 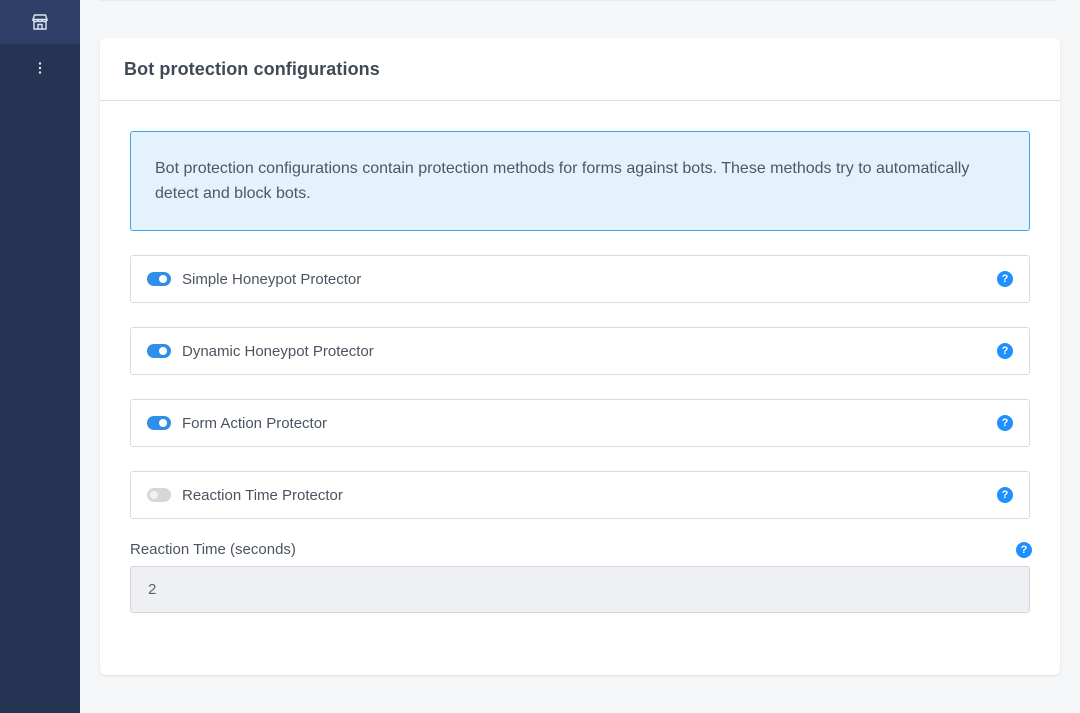 What do you see at coordinates (213, 549) in the screenshot?
I see `reaction-time-label: Reaction Time (seconds)` at bounding box center [213, 549].